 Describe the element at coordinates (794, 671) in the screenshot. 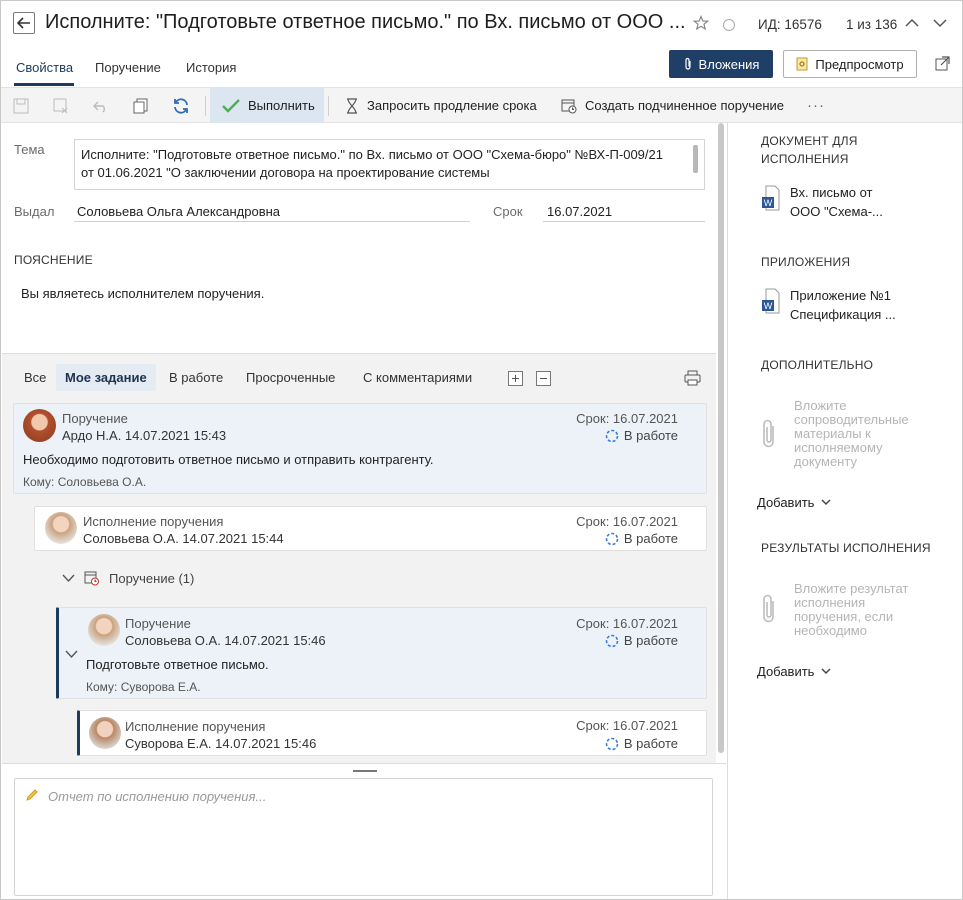

I see `add-result-button: Добавить` at that location.